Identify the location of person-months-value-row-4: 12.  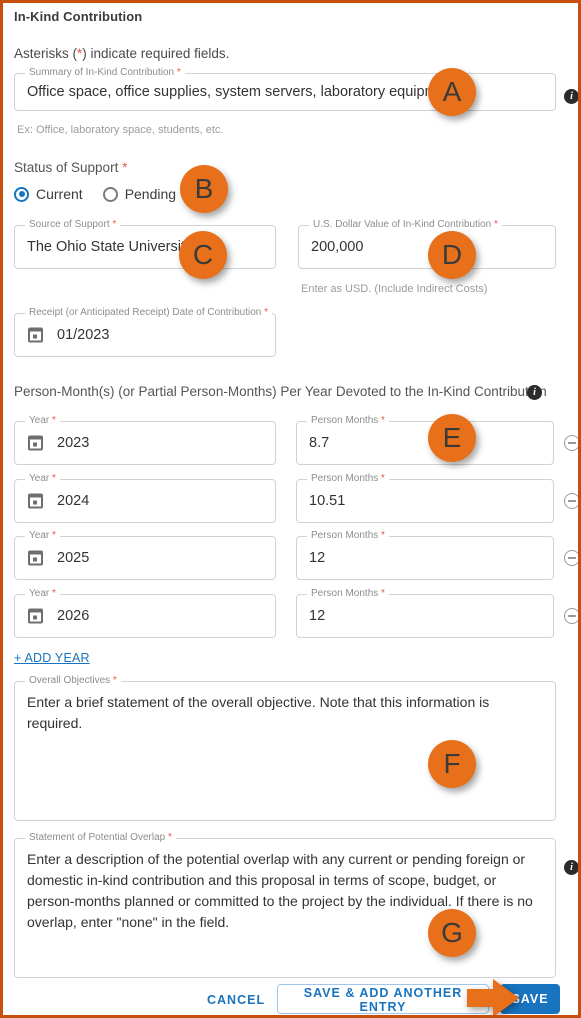
(317, 616).